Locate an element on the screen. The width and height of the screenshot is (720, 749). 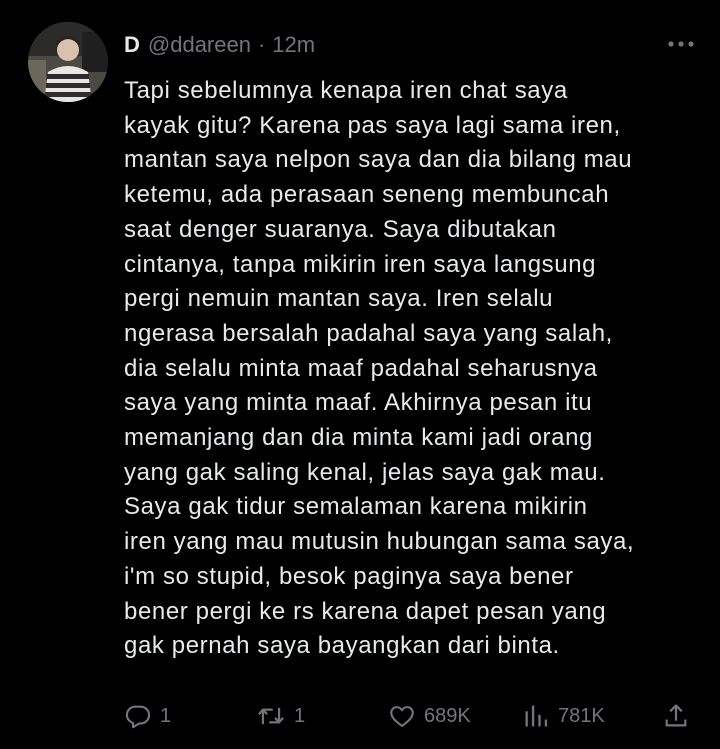
display-name: D is located at coordinates (132, 45).